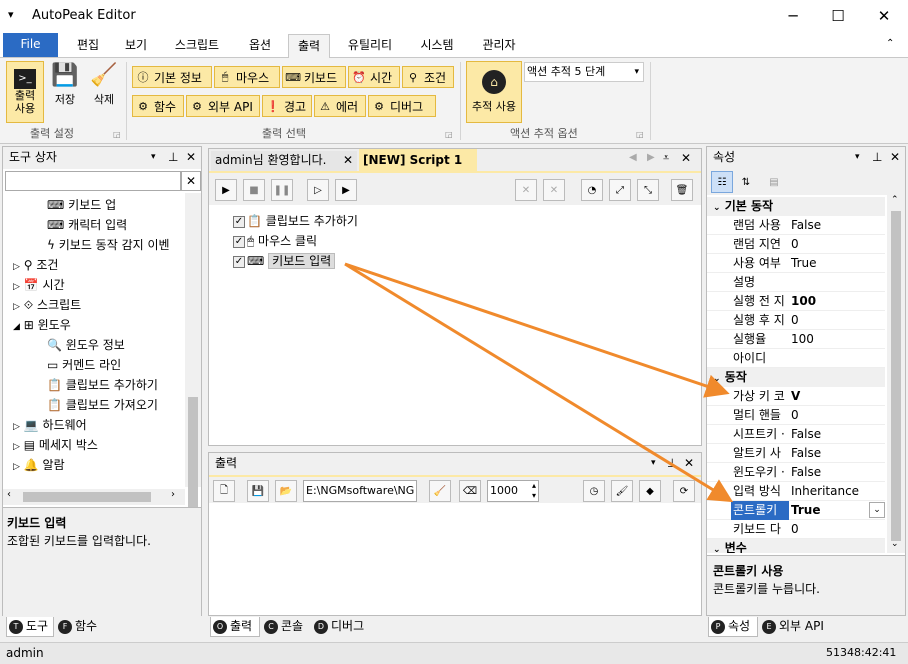 This screenshot has width=908, height=664. What do you see at coordinates (796, 434) in the screenshot?
I see `property-row: 시프트키 · False` at bounding box center [796, 434].